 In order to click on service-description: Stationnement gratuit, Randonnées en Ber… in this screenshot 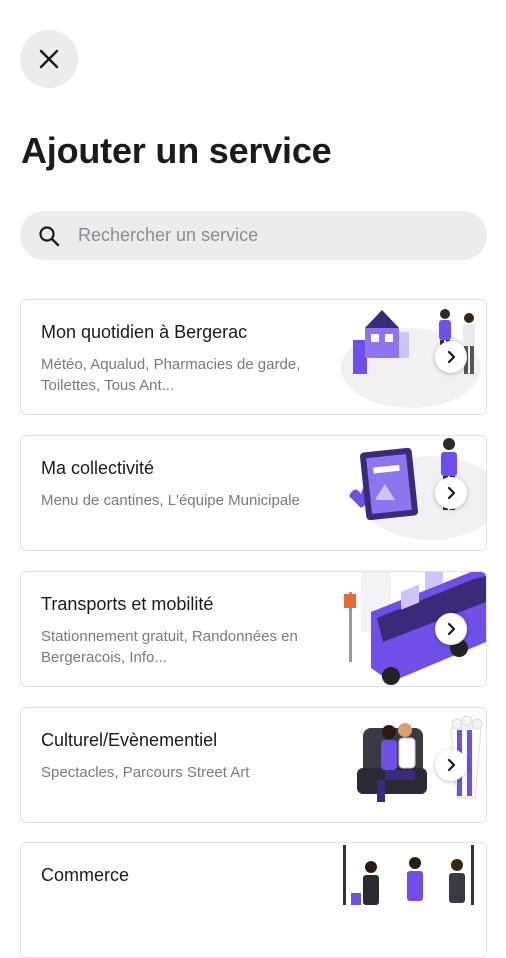, I will do `click(169, 647)`.